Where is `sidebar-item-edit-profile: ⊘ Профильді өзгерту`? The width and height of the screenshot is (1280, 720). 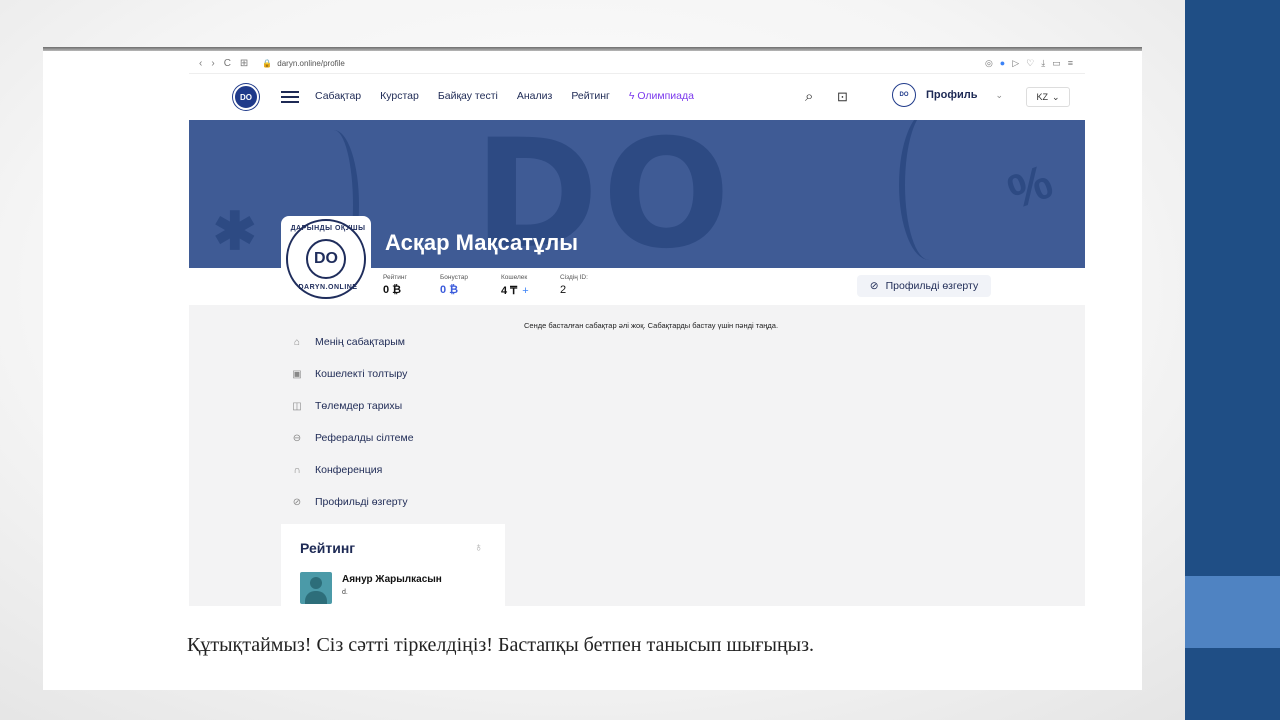 sidebar-item-edit-profile: ⊘ Профильді өзгерту is located at coordinates (352, 502).